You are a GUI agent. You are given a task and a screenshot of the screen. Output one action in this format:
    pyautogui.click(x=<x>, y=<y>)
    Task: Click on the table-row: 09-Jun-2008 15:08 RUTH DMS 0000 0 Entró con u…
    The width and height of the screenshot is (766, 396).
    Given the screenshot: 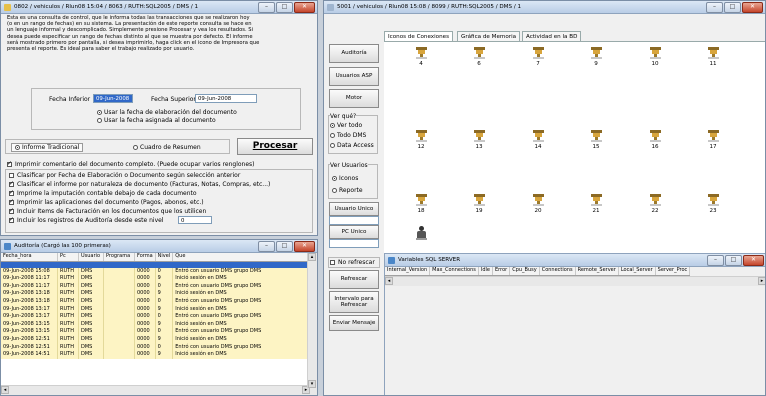 What is the action you would take?
    pyautogui.click(x=155, y=271)
    